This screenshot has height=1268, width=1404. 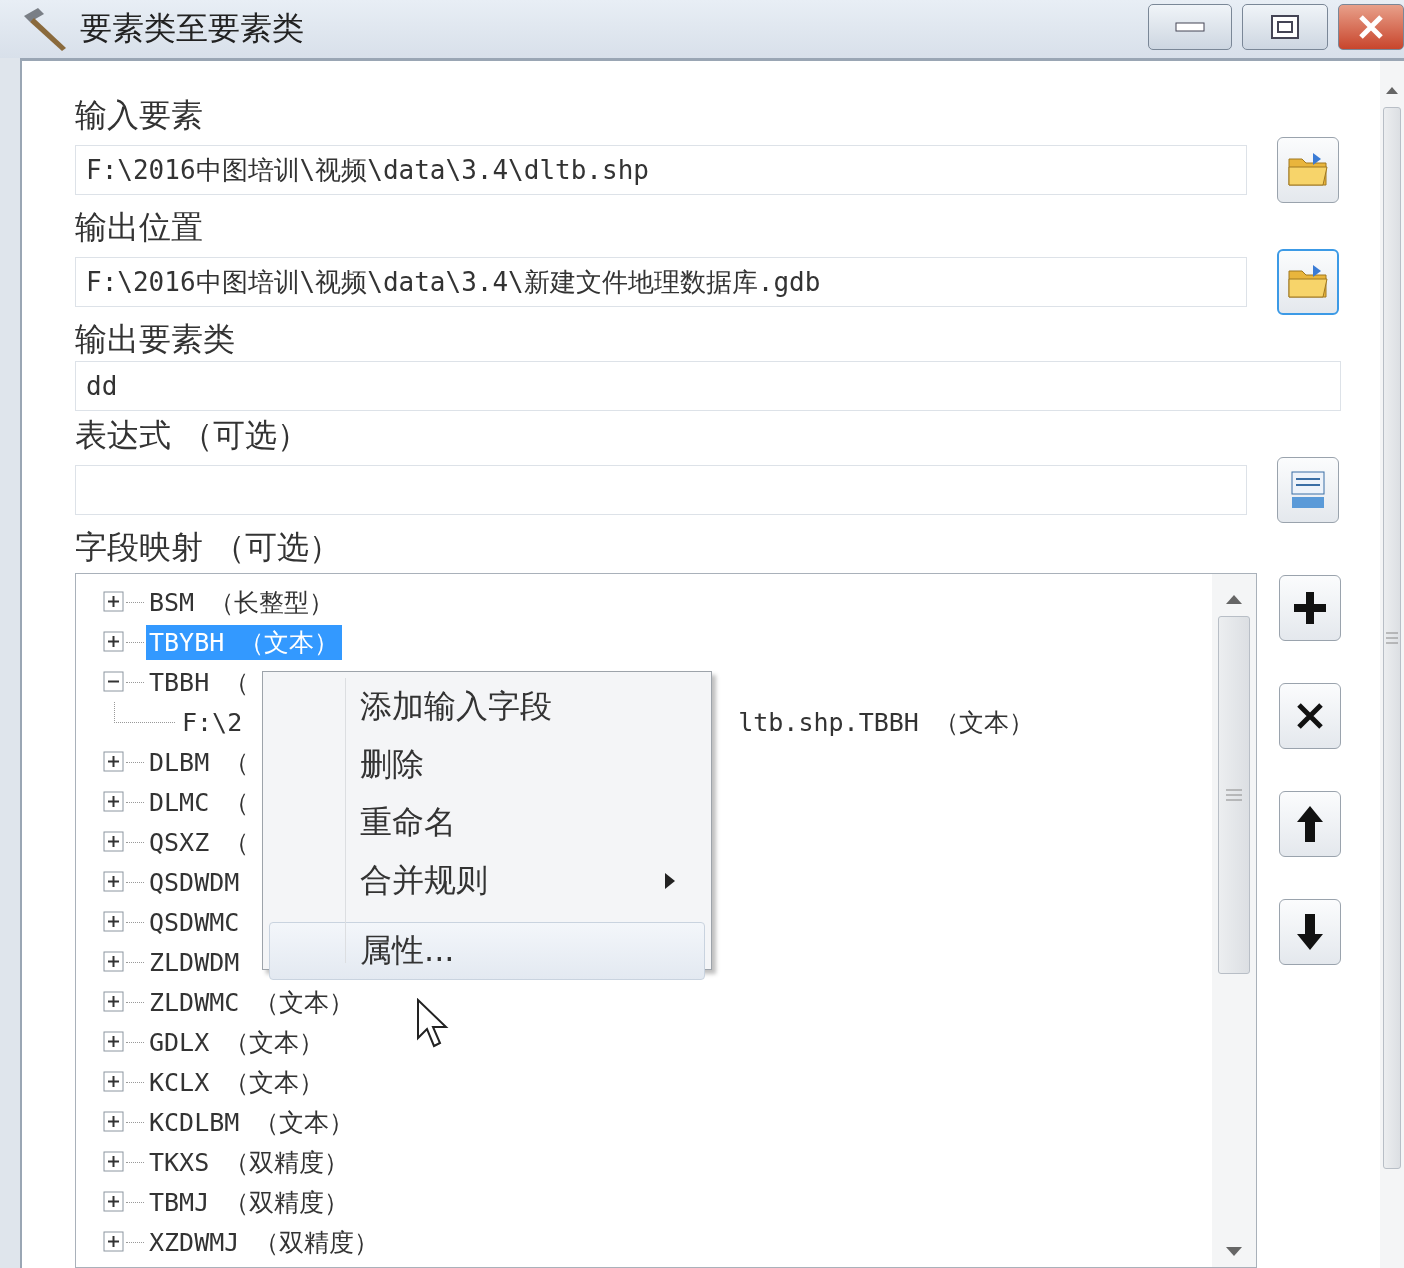 What do you see at coordinates (209, 547) in the screenshot?
I see `field-label: 字段映射 （可选）` at bounding box center [209, 547].